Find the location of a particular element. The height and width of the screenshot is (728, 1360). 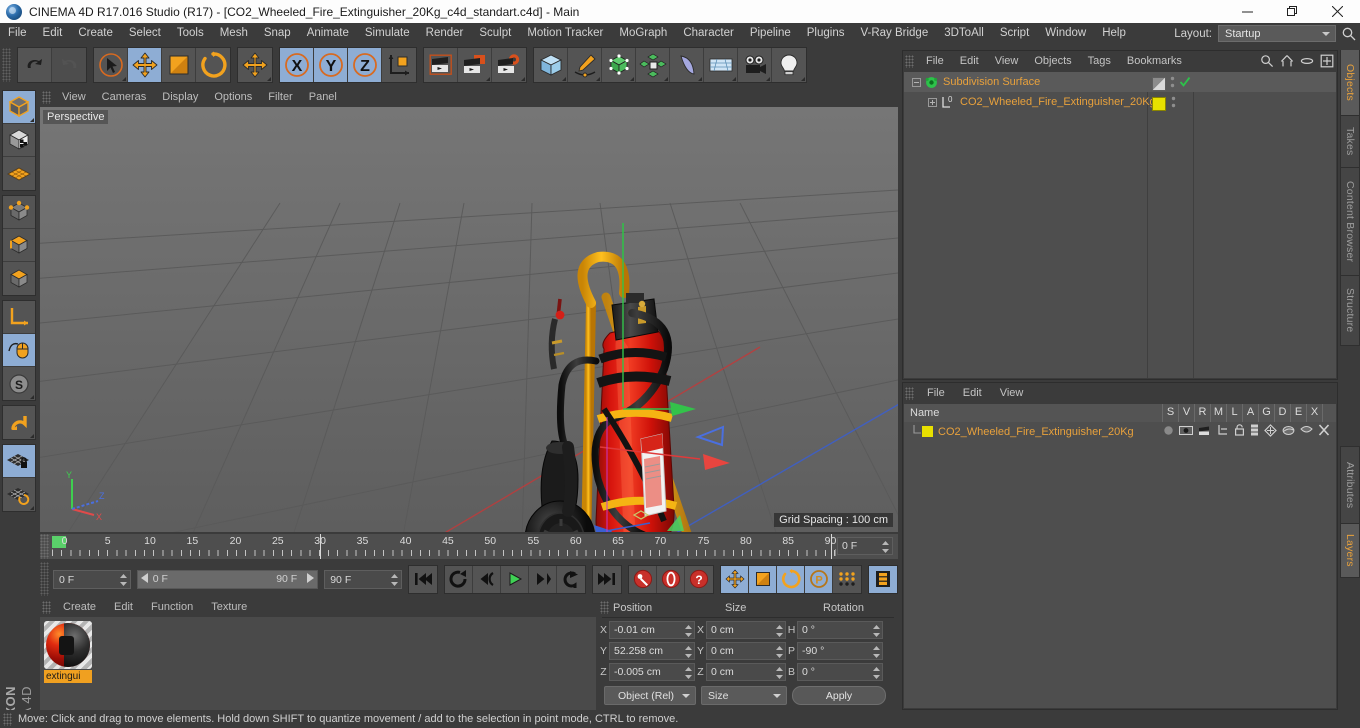

menu-plugins: Plugins is located at coordinates (826, 33).